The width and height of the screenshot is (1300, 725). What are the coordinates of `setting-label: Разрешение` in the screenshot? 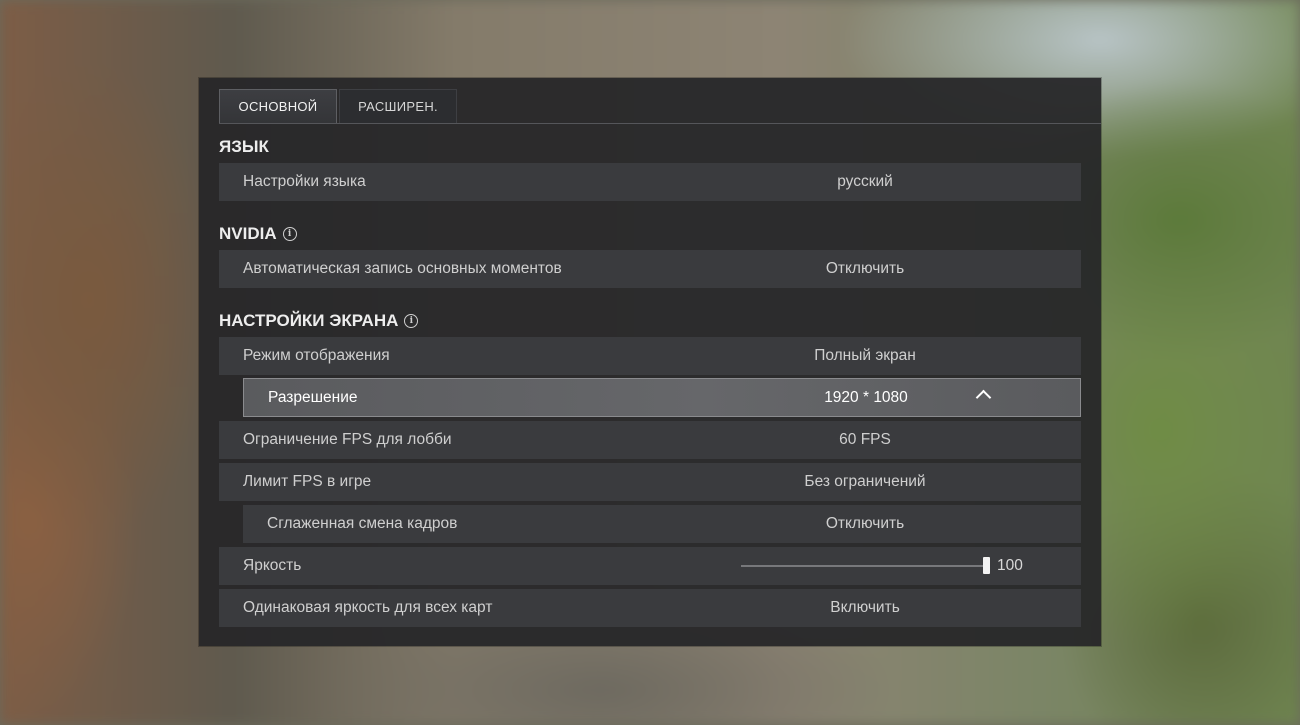 It's located at (313, 397).